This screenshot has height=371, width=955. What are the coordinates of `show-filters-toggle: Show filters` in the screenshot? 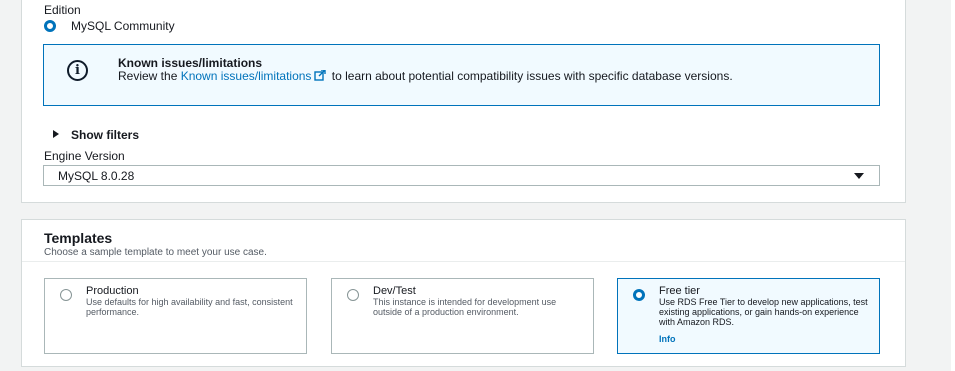 It's located at (96, 135).